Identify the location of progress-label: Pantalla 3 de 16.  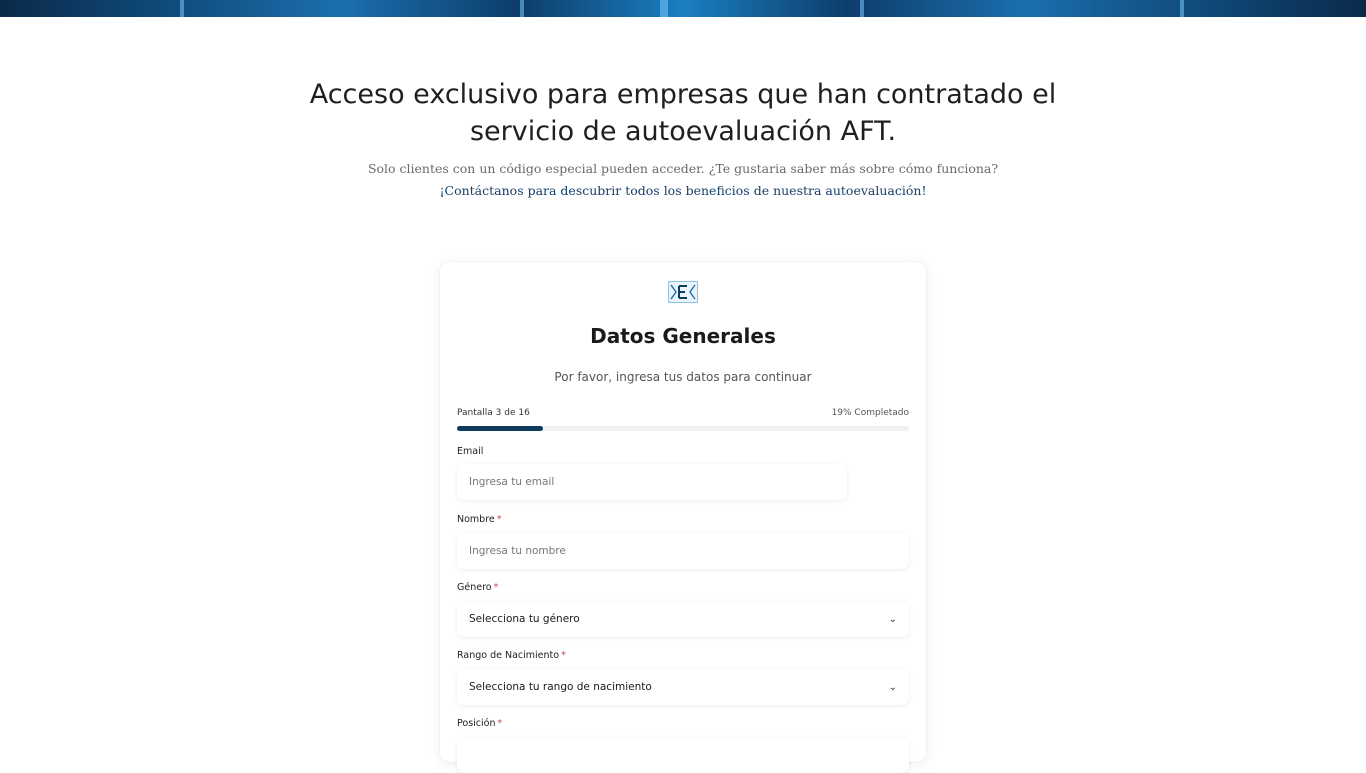
(493, 413).